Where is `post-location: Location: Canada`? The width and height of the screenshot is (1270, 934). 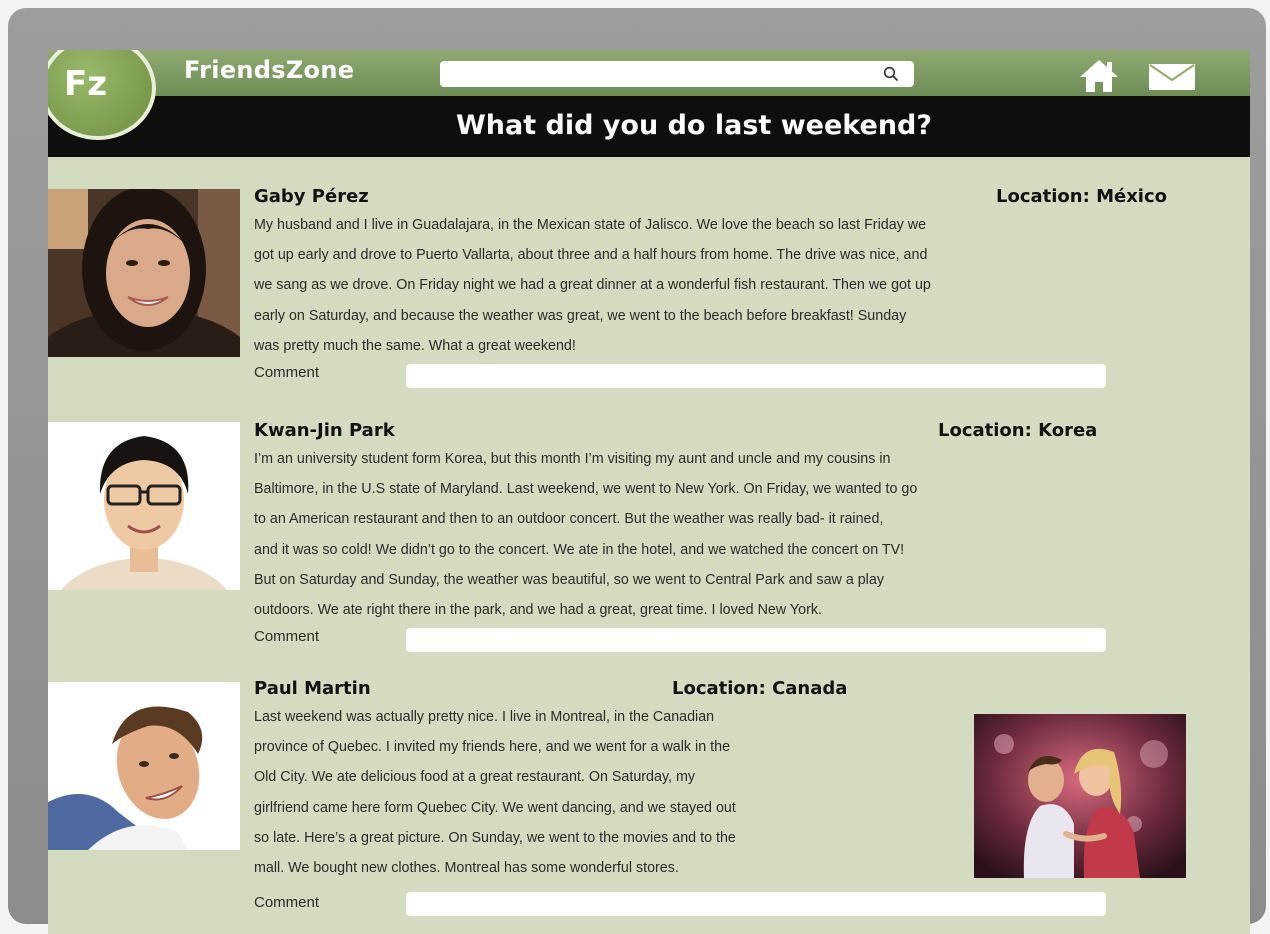 post-location: Location: Canada is located at coordinates (760, 688).